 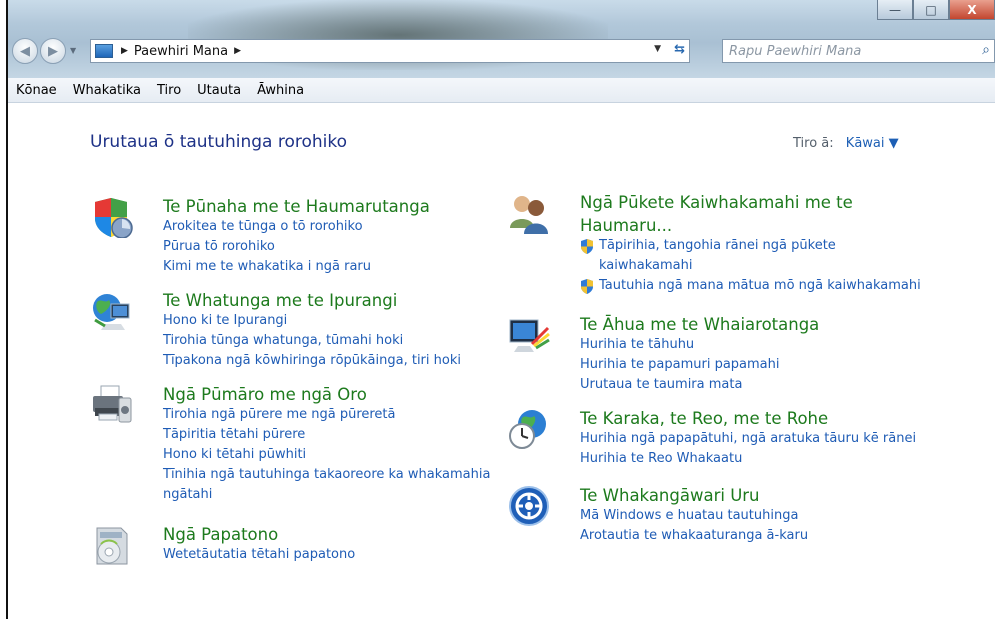 I want to click on clock-globe-icon, so click(x=527, y=429).